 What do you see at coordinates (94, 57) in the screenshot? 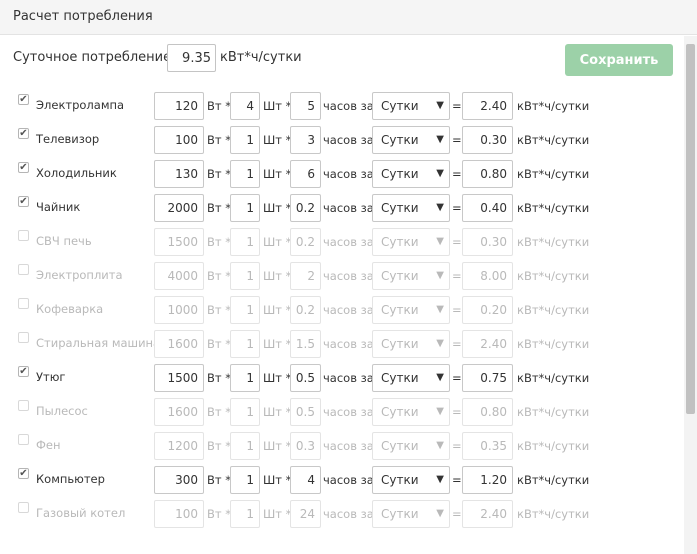
I see `daily-consumption-label: Суточное потребление:` at bounding box center [94, 57].